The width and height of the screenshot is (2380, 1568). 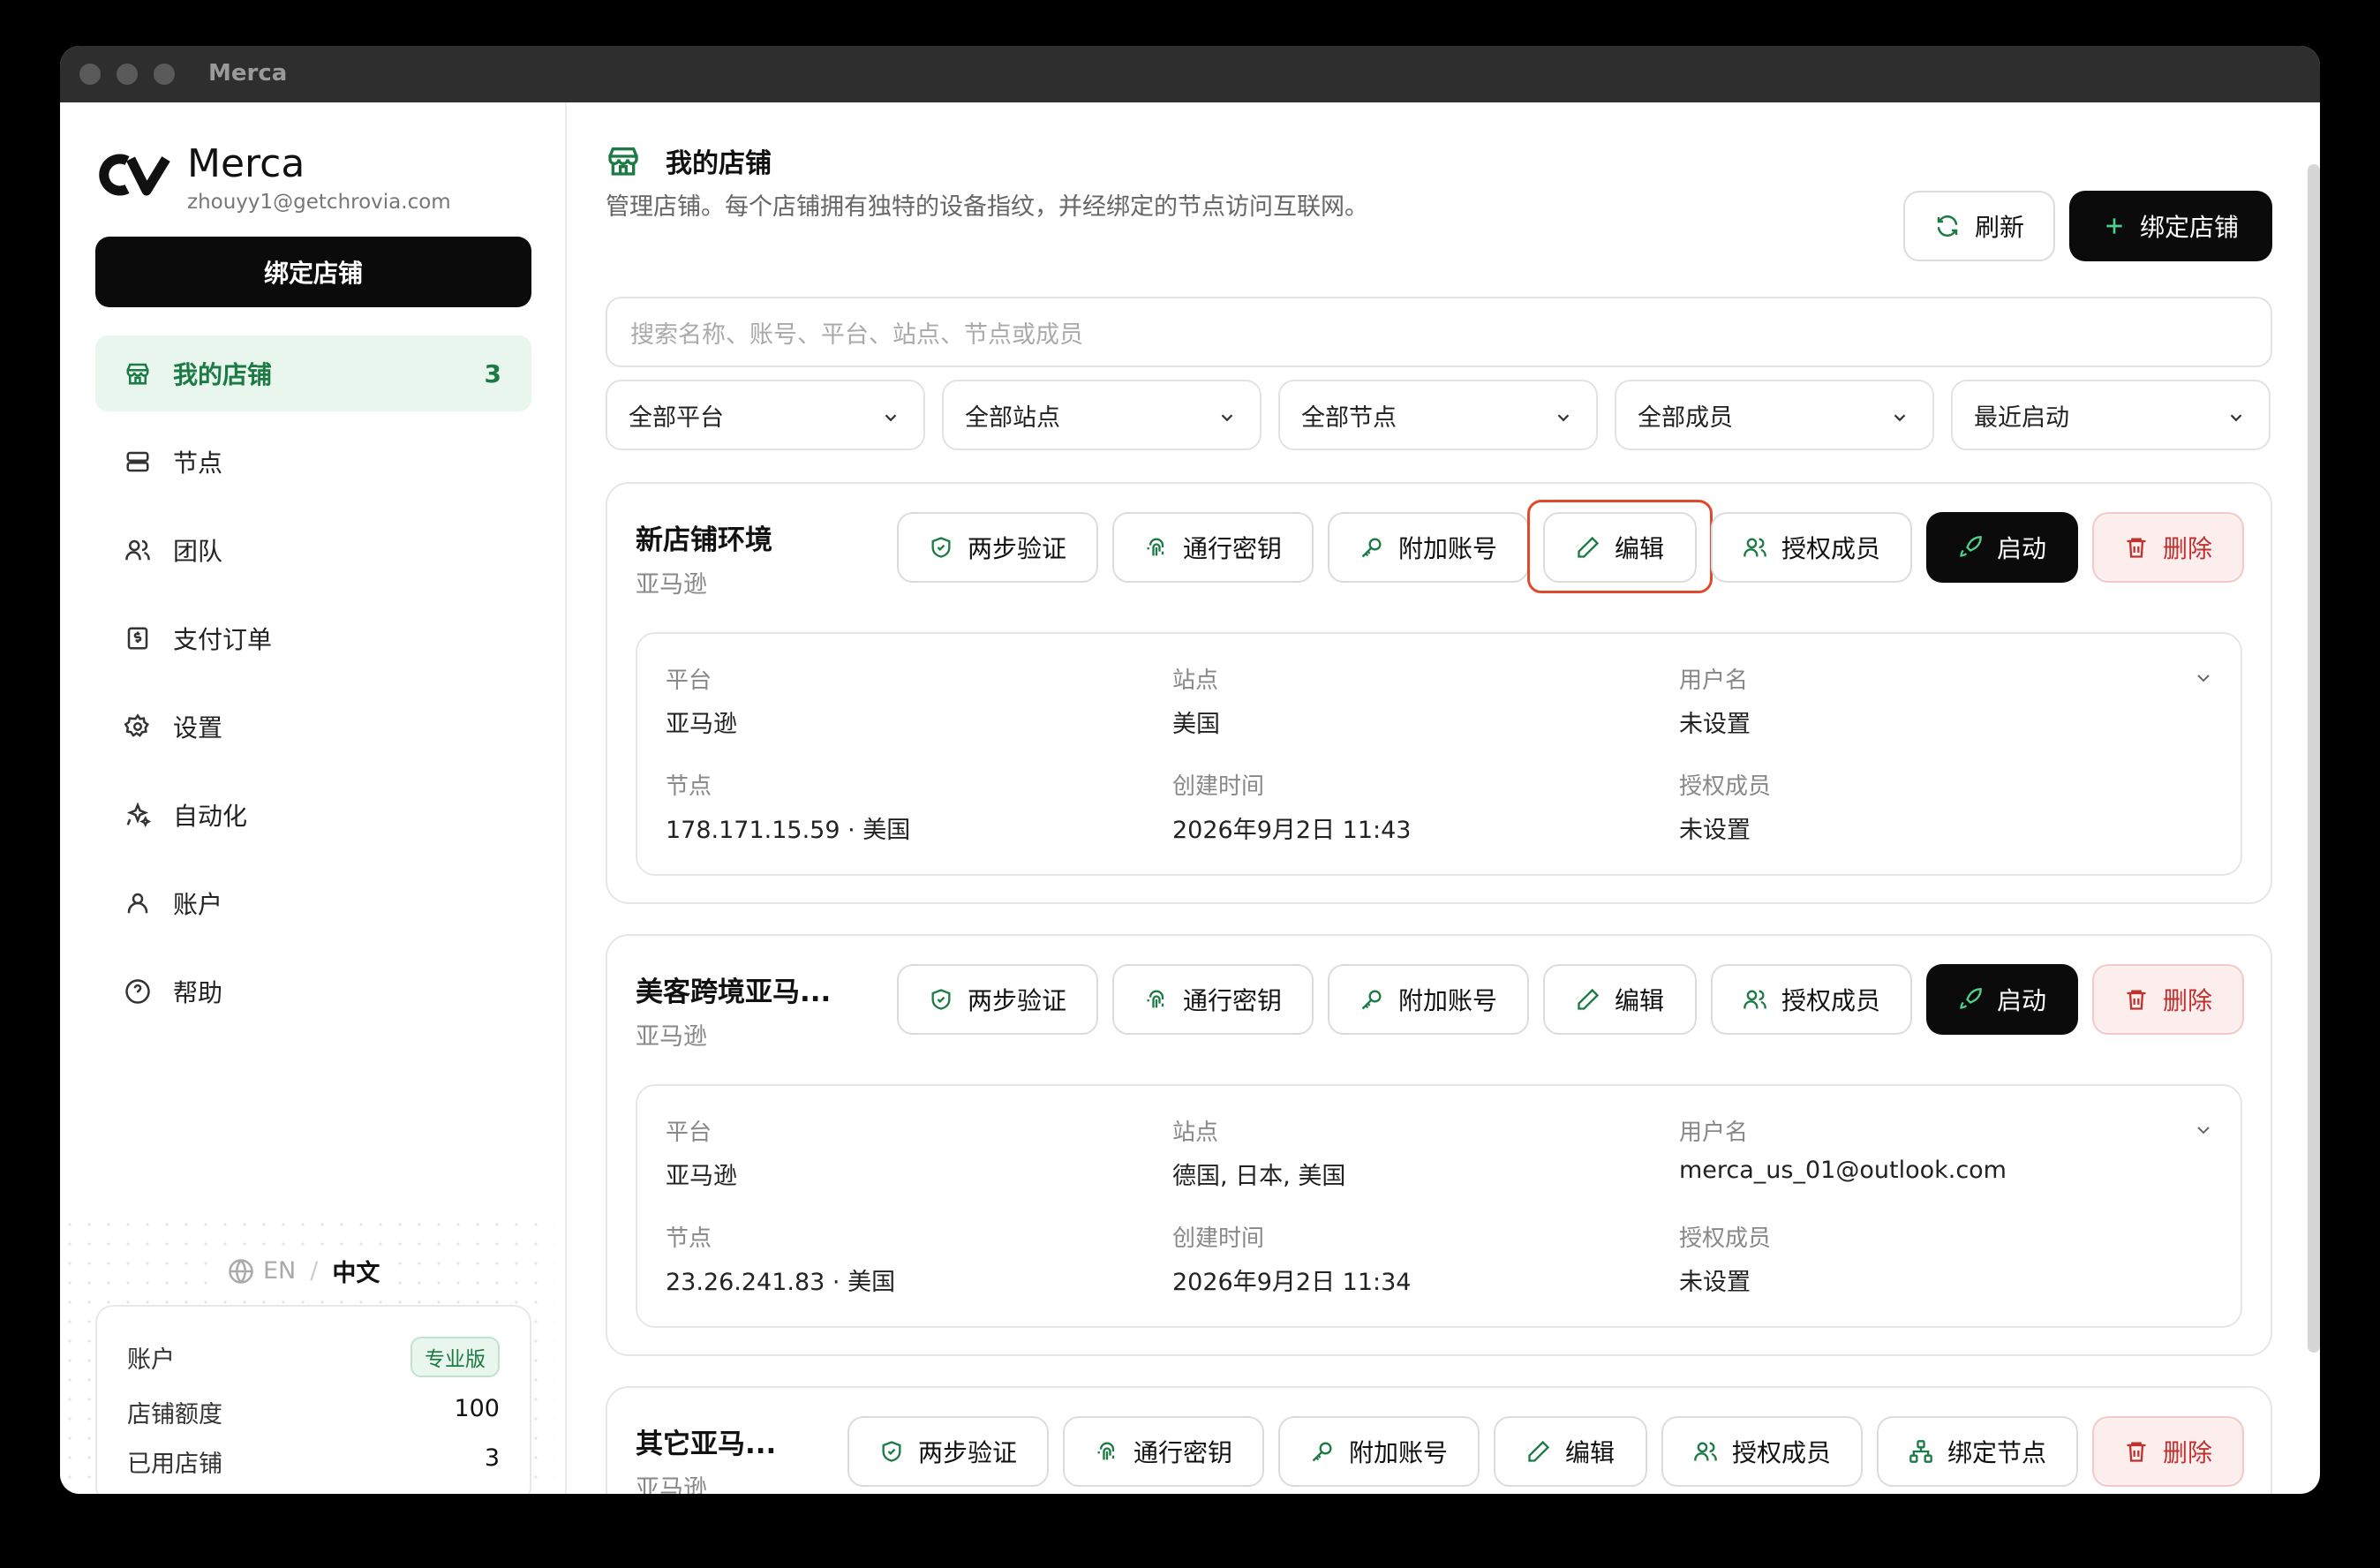 What do you see at coordinates (1947, 226) in the screenshot?
I see `refresh-icon` at bounding box center [1947, 226].